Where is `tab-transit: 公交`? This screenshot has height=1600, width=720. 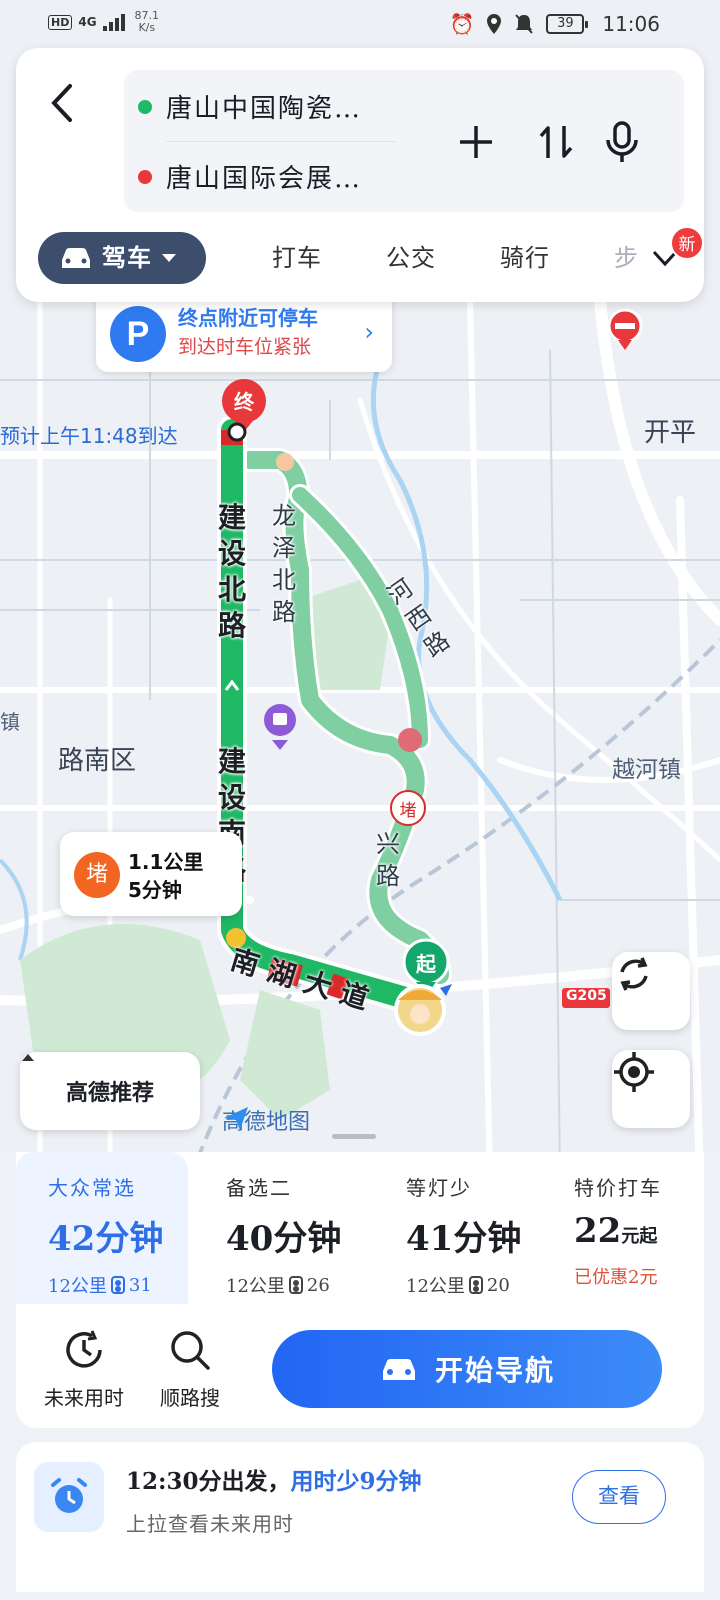 tab-transit: 公交 is located at coordinates (411, 258).